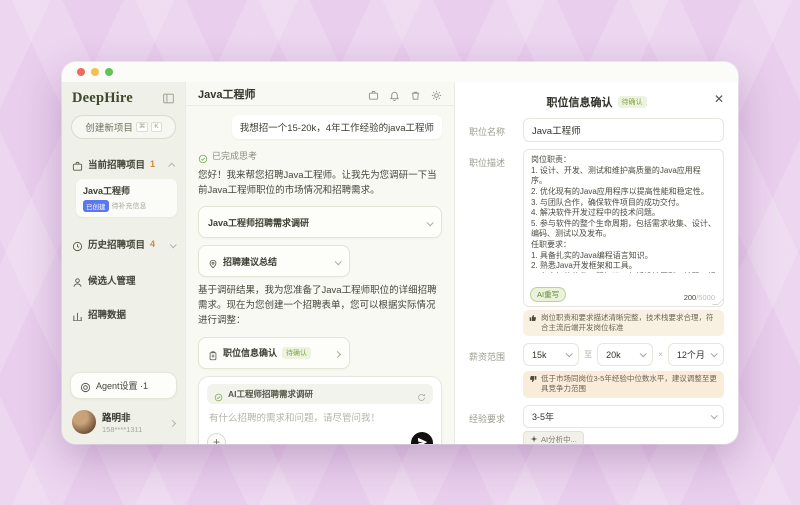 Image resolution: width=800 pixels, height=505 pixels. What do you see at coordinates (394, 94) in the screenshot?
I see `bell-icon` at bounding box center [394, 94].